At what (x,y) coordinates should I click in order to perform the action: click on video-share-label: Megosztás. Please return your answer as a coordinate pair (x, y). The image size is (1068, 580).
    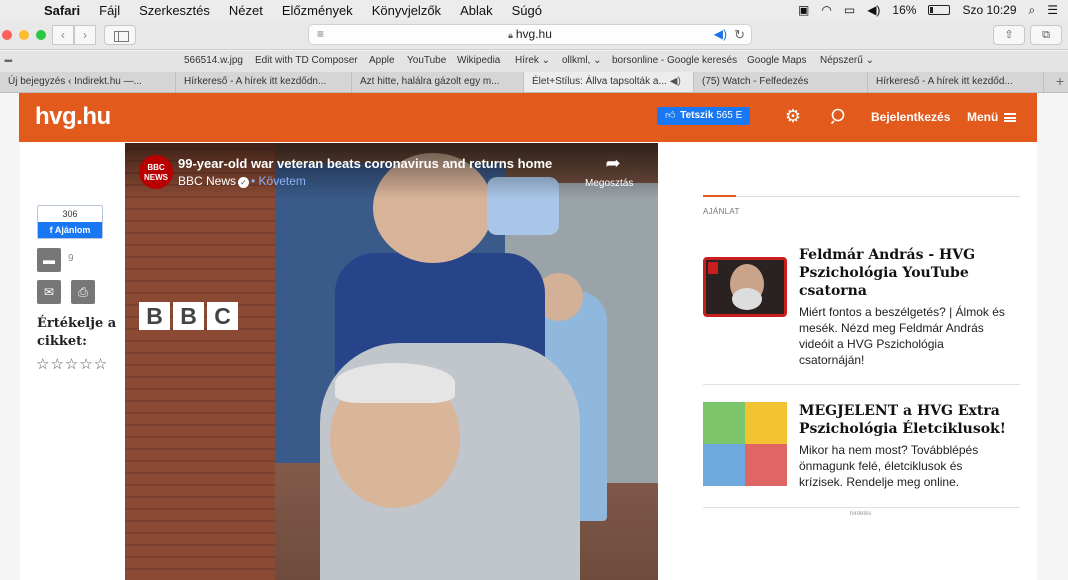
    Looking at the image, I should click on (609, 183).